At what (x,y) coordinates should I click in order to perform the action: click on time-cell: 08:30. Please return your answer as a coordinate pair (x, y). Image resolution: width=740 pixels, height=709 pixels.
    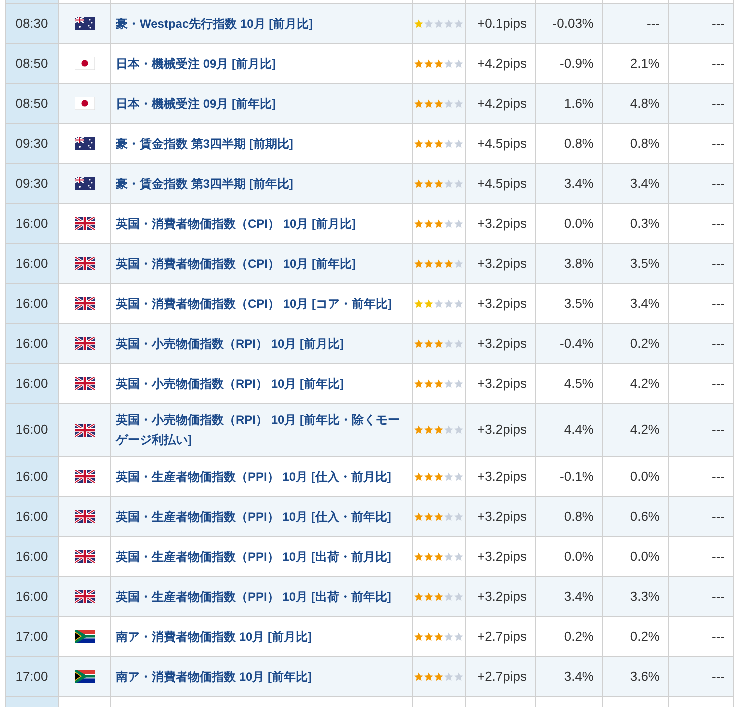
    Looking at the image, I should click on (32, 24).